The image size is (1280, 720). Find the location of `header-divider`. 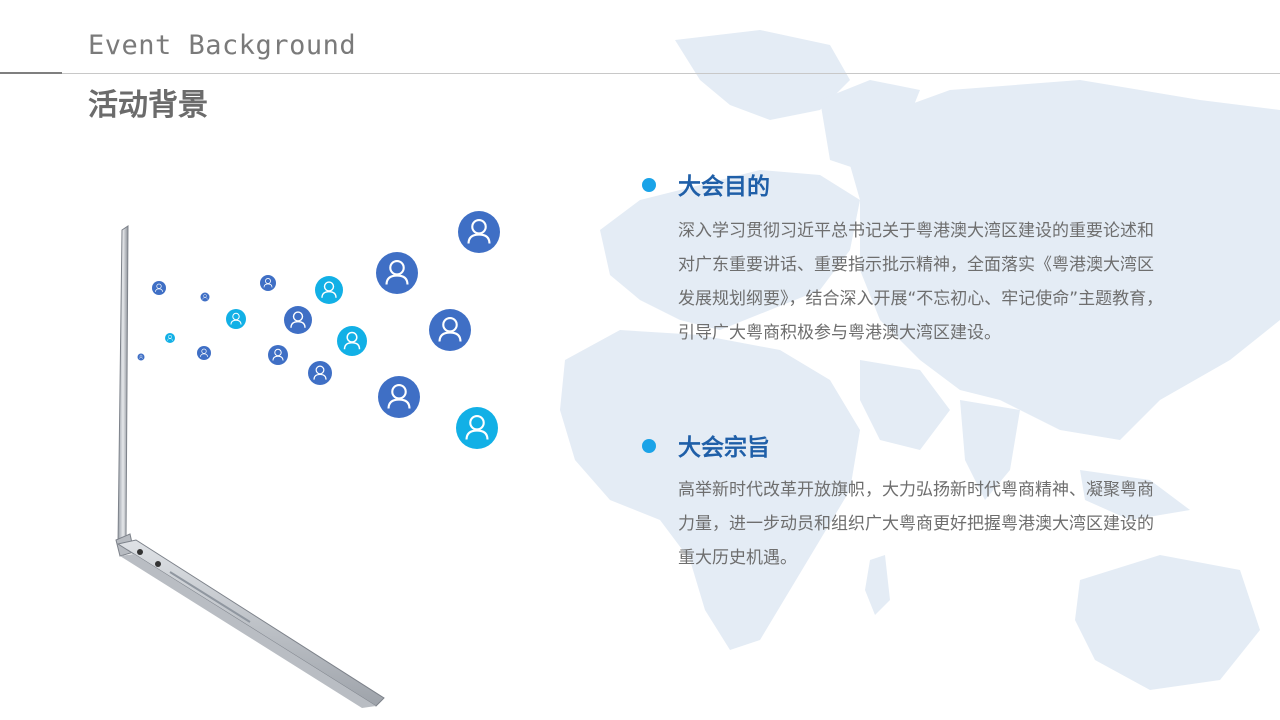

header-divider is located at coordinates (671, 73).